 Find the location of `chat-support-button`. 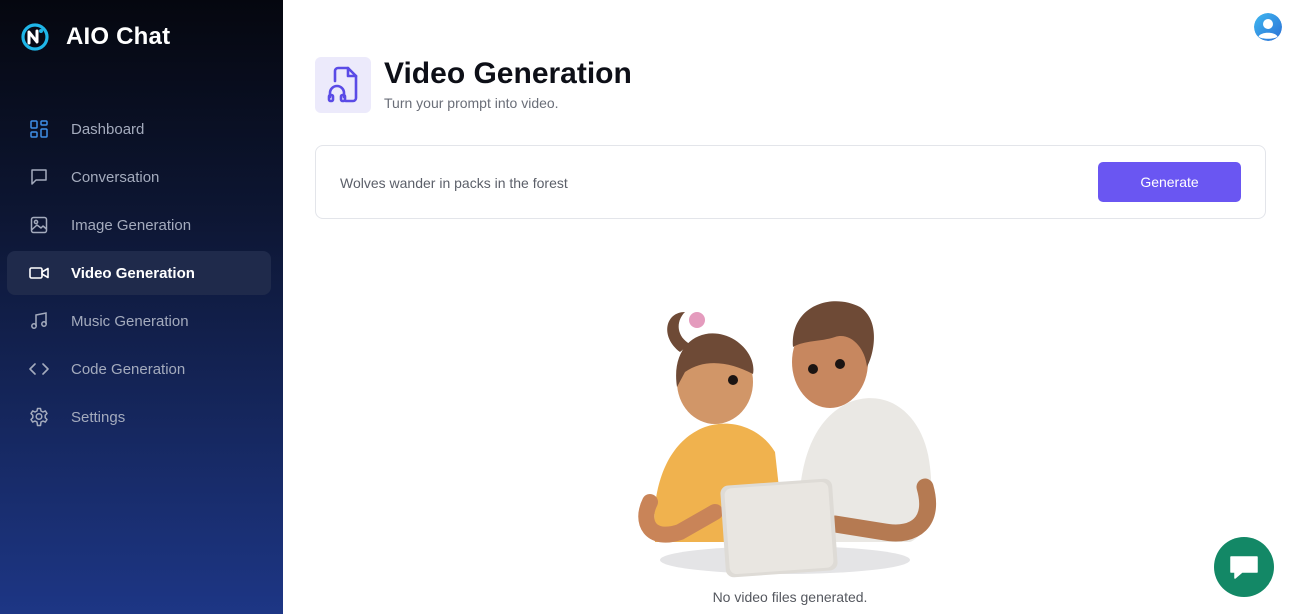

chat-support-button is located at coordinates (1244, 567).